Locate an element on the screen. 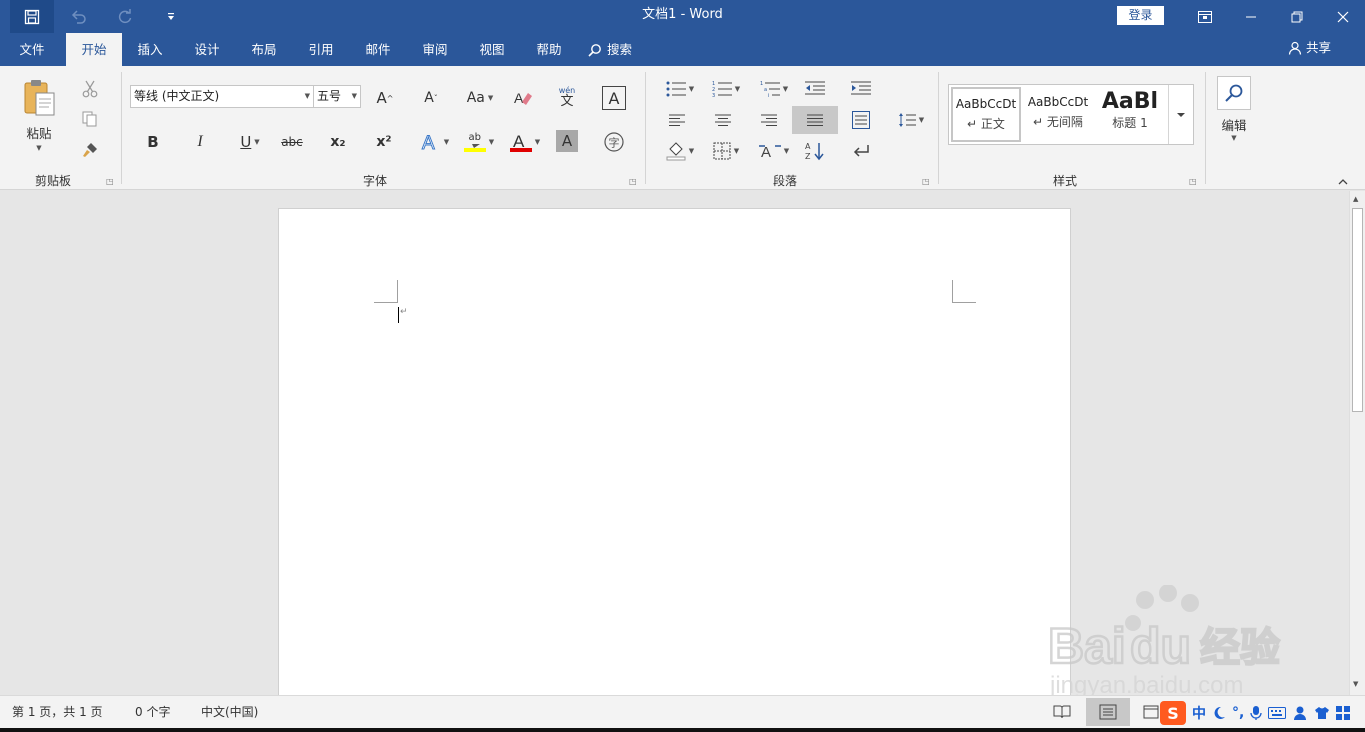 This screenshot has height=732, width=1365. margin-corner-top-left is located at coordinates (386, 291).